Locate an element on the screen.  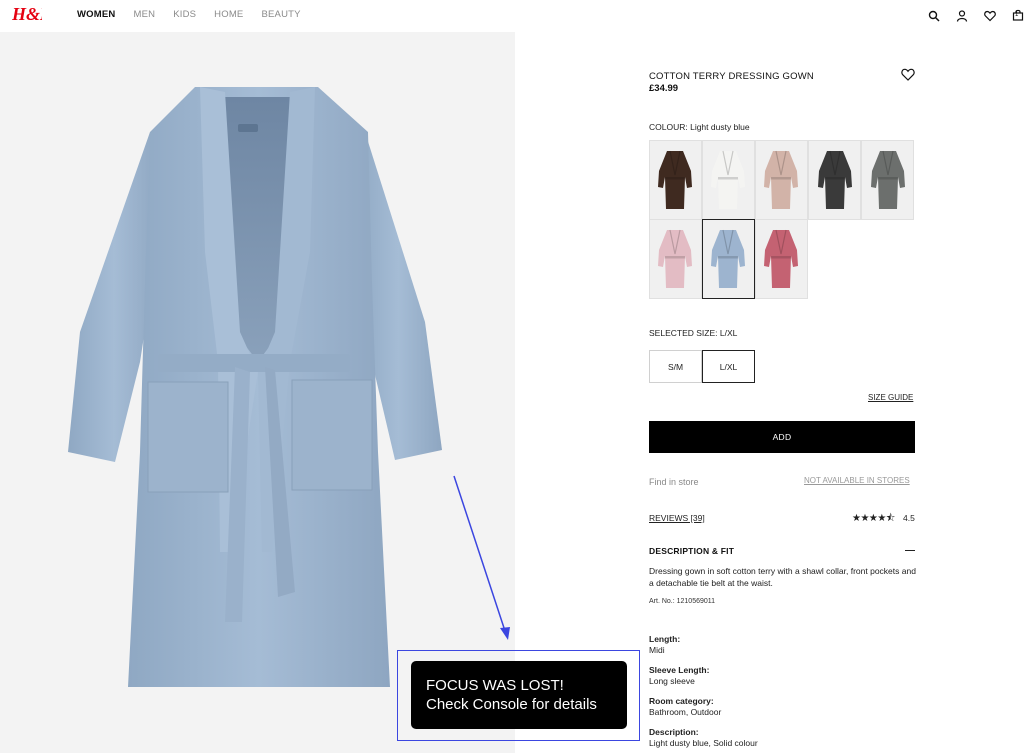
colour-swatch-beige is located at coordinates (781, 179).